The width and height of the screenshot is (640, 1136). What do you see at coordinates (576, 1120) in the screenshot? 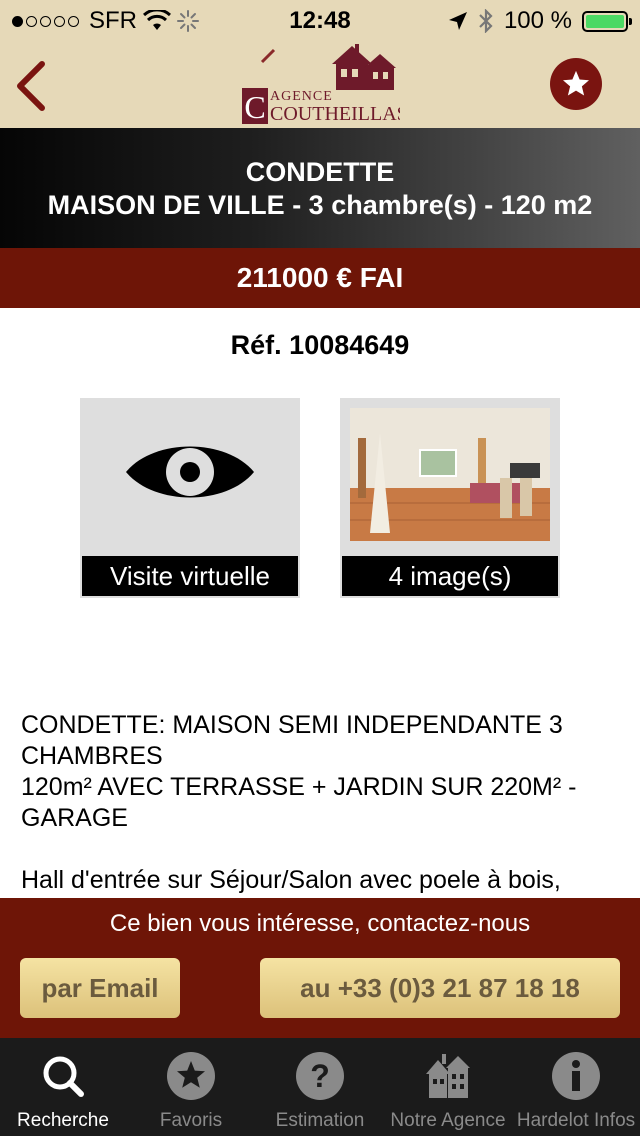
I see `tab-label: Hardelot Infos` at bounding box center [576, 1120].